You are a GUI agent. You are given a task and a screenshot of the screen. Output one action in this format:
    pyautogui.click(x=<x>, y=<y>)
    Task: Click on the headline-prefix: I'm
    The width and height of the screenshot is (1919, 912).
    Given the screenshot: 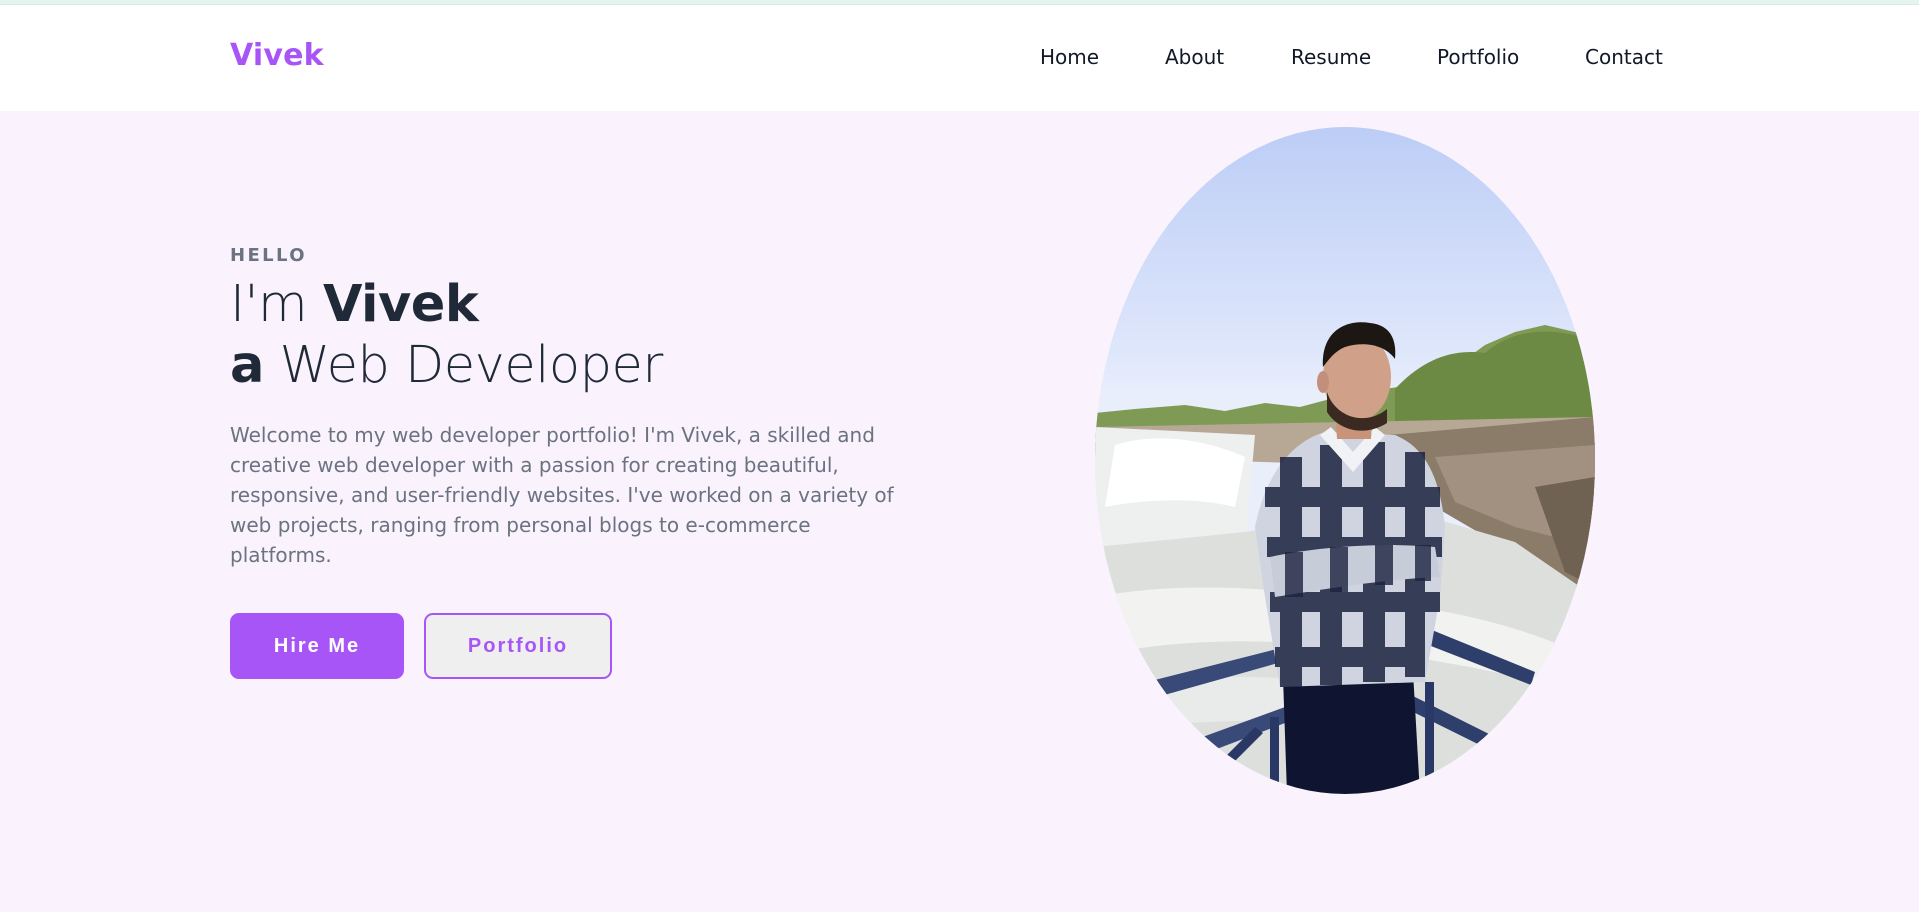 What is the action you would take?
    pyautogui.click(x=276, y=304)
    